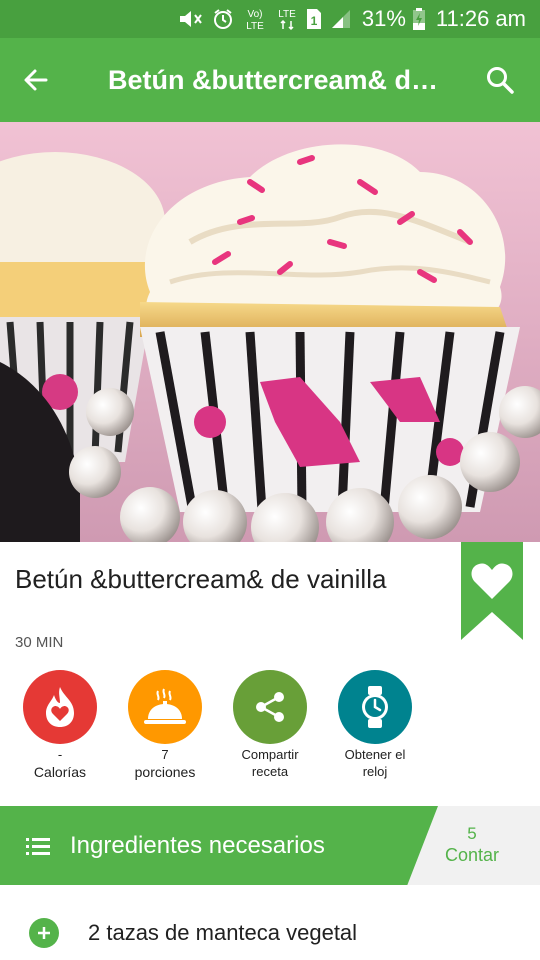 This screenshot has height=960, width=540. Describe the element at coordinates (165, 707) in the screenshot. I see `serving-dish-icon` at that location.